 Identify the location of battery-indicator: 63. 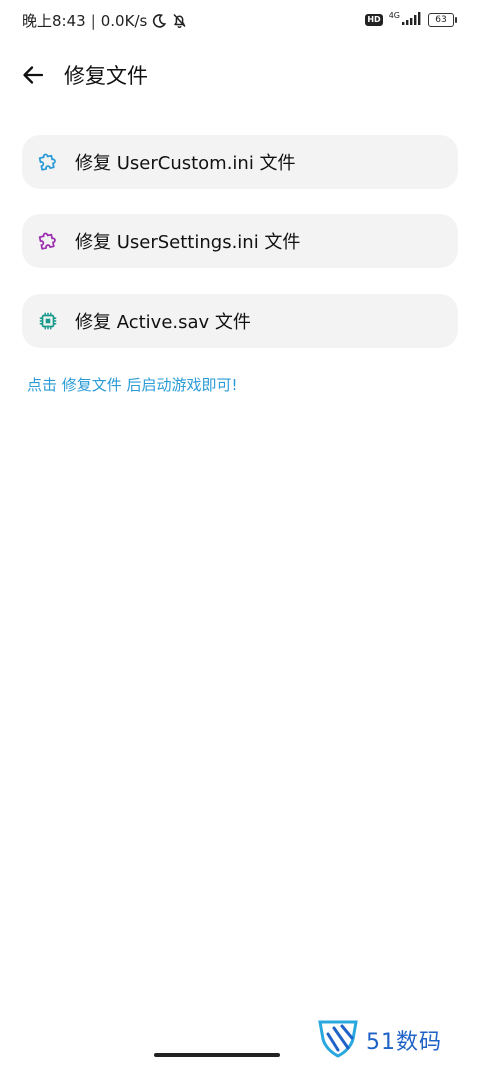
(442, 19).